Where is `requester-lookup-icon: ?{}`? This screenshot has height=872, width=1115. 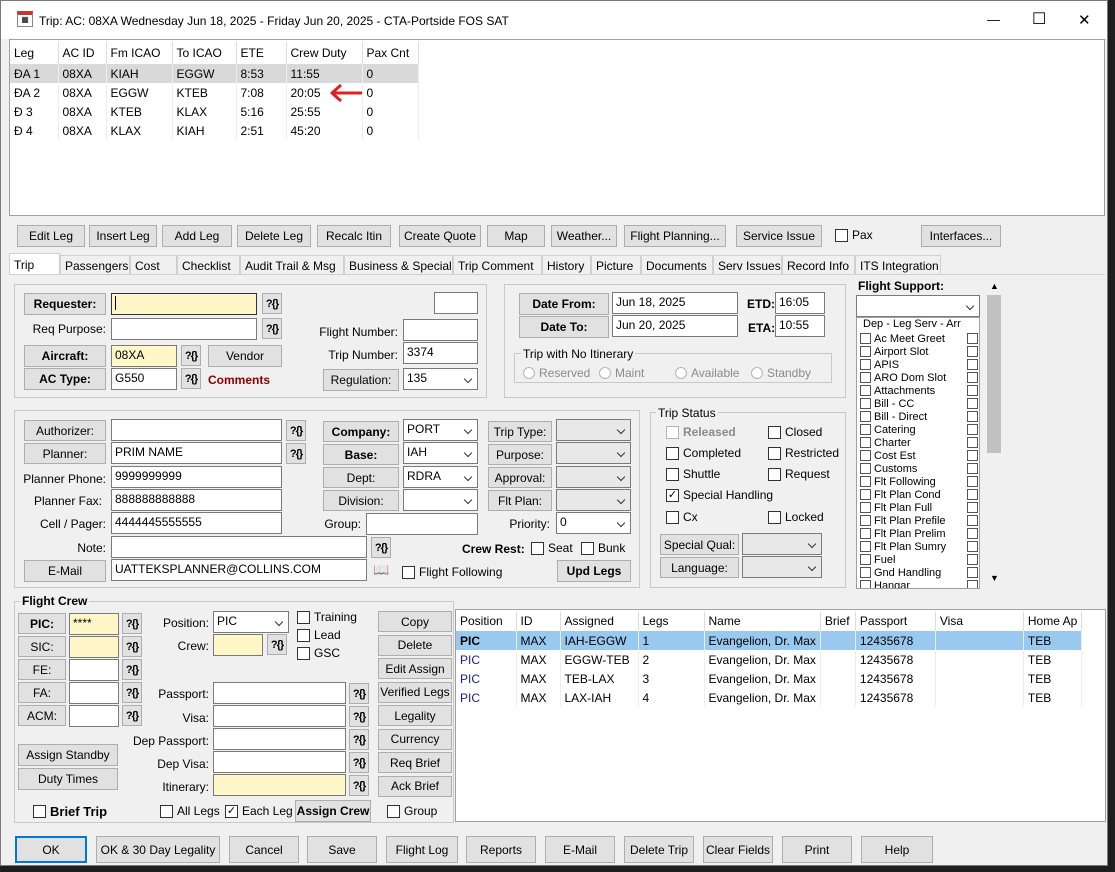 requester-lookup-icon: ?{} is located at coordinates (272, 303).